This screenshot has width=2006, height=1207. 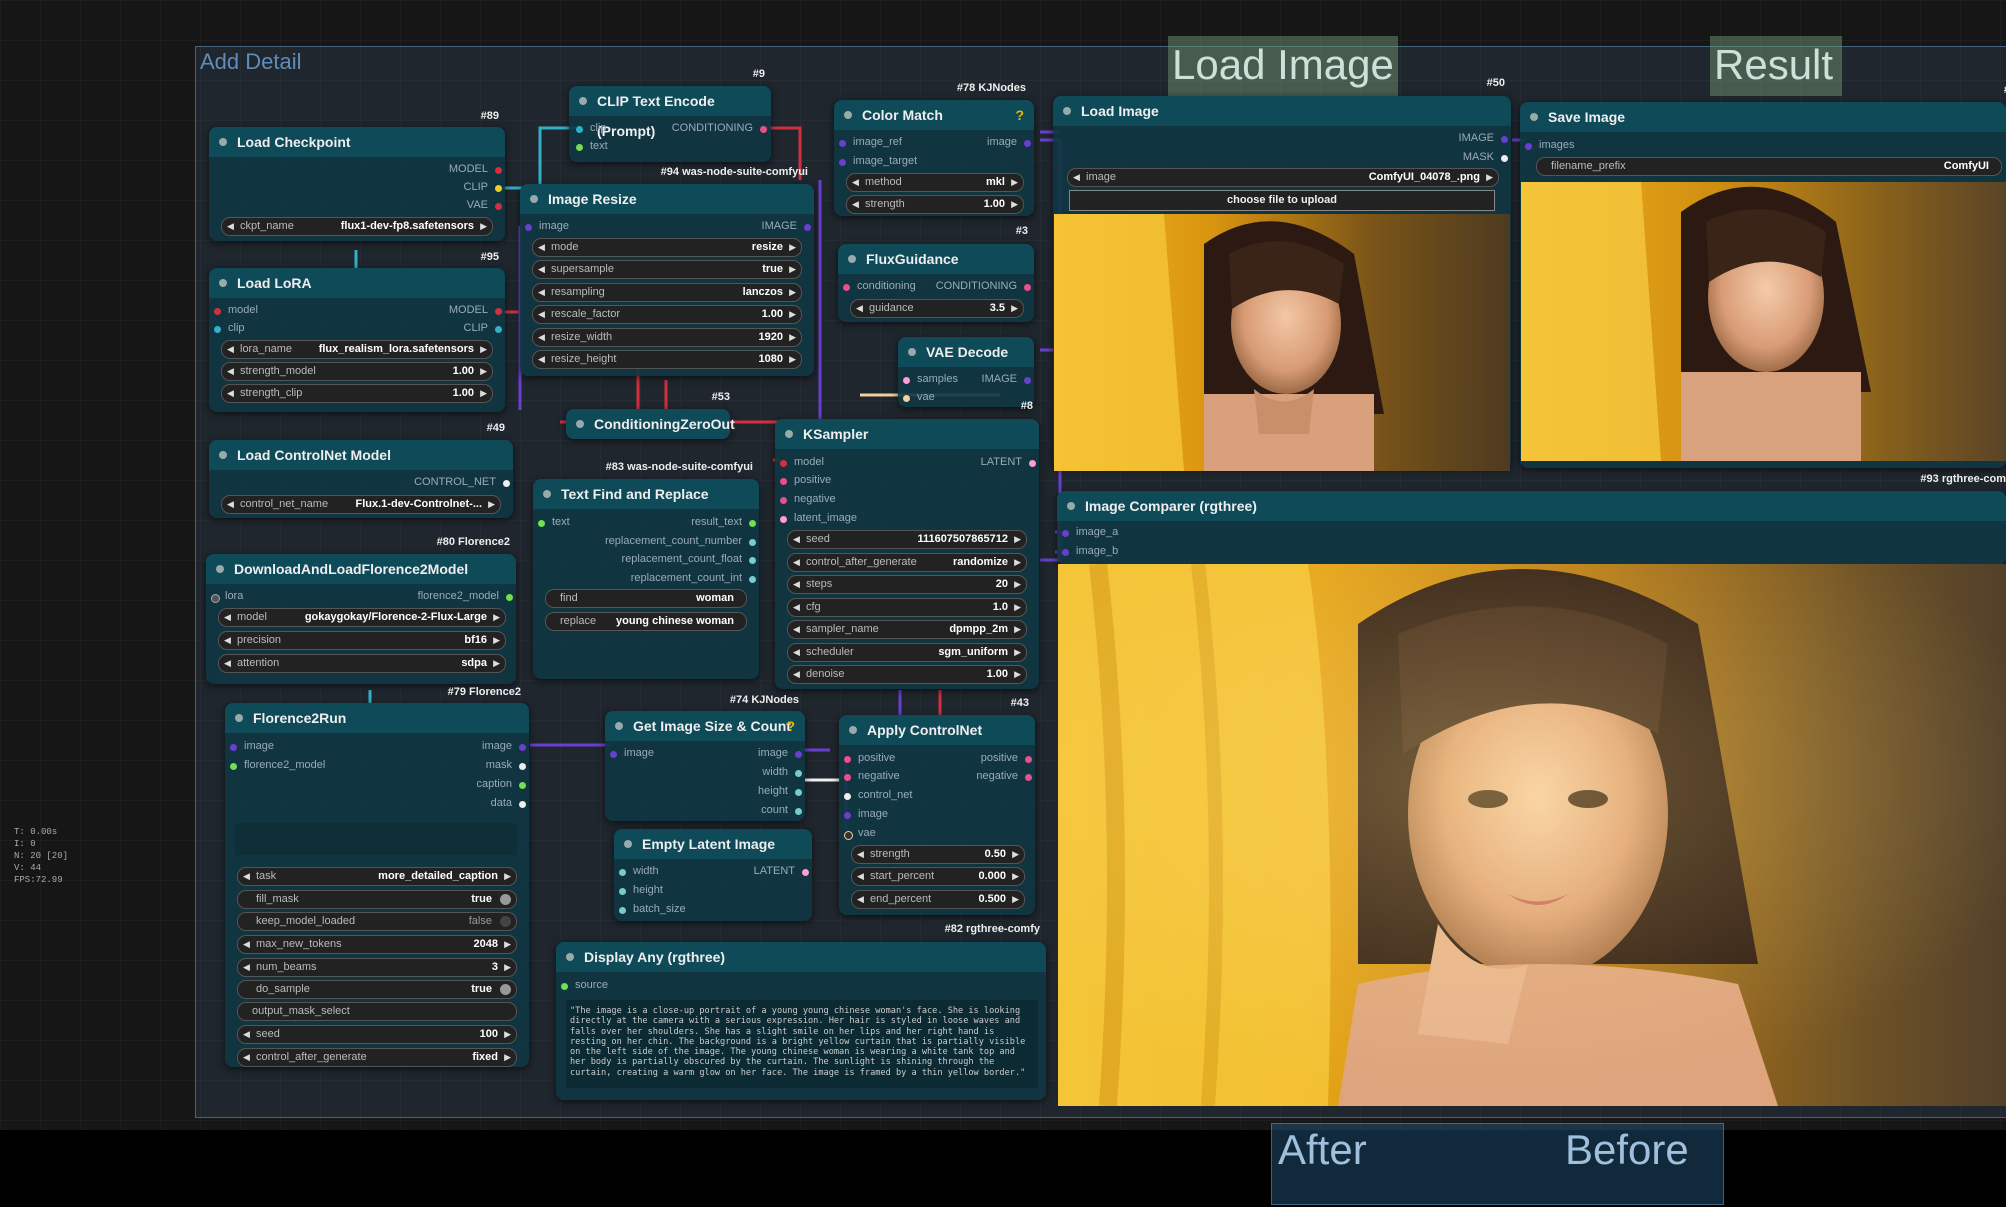 What do you see at coordinates (705, 726) in the screenshot?
I see `node-header: Get Image Size & Count?` at bounding box center [705, 726].